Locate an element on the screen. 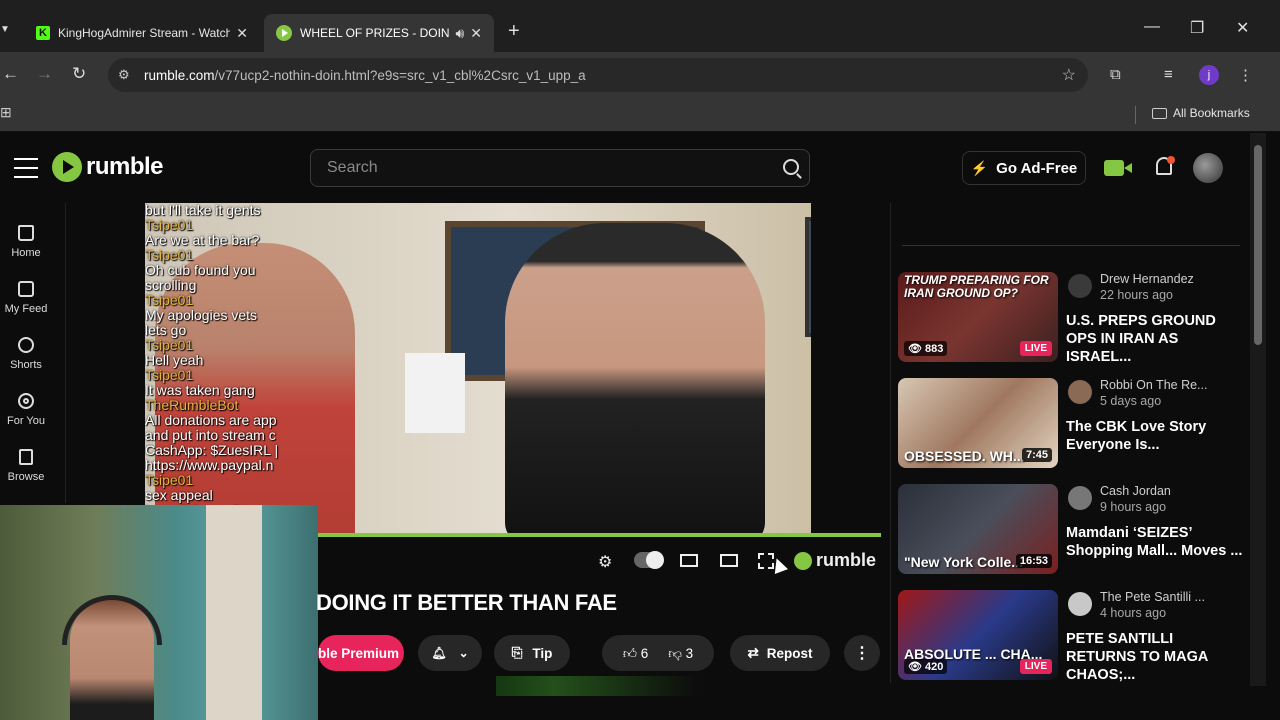 The width and height of the screenshot is (1280, 720). tab-kinghog: K KingHogAdmirer Stream - Watch ✕ is located at coordinates (142, 33).